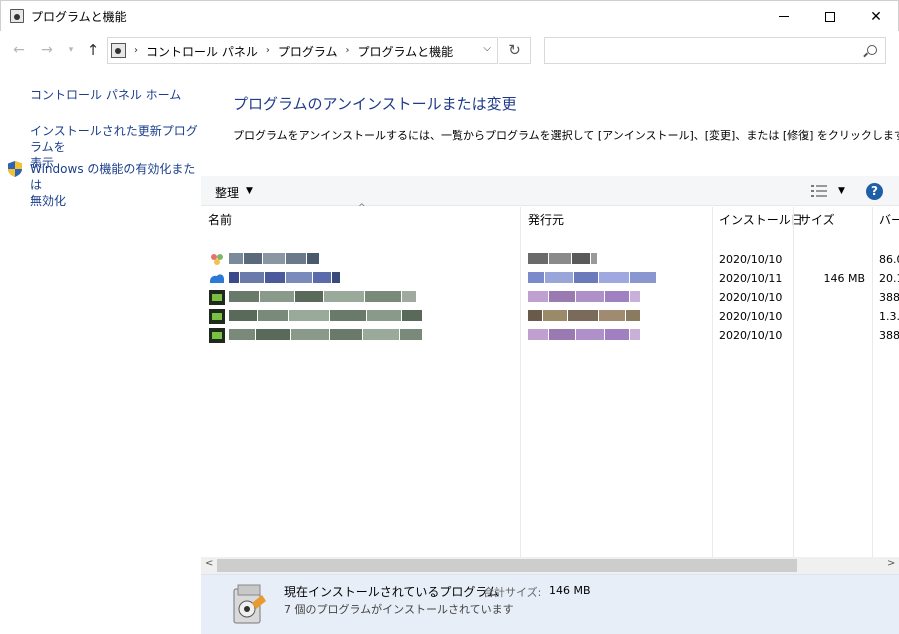 The image size is (899, 634). What do you see at coordinates (761, 219) in the screenshot?
I see `column-header-installed-on: インストール日` at bounding box center [761, 219].